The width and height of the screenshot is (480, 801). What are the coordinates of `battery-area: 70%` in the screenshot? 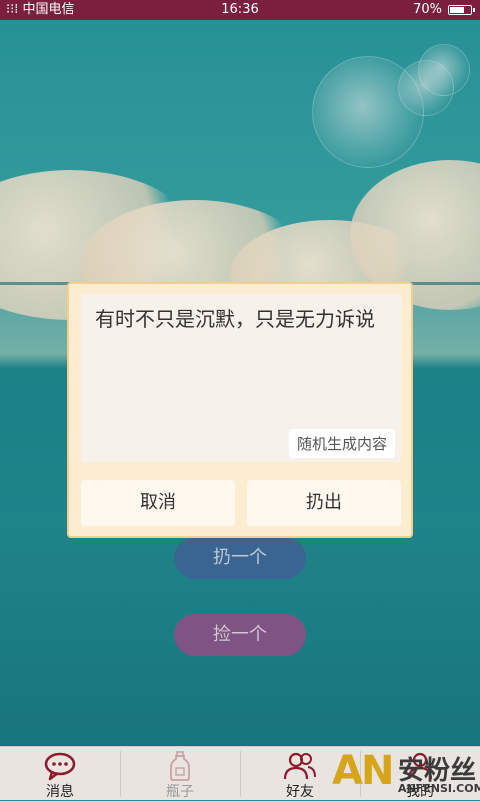 It's located at (444, 10).